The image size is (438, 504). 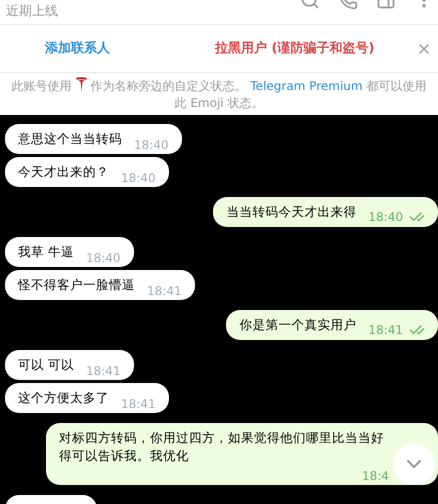 What do you see at coordinates (63, 398) in the screenshot?
I see `message-text: 这个方便太多了` at bounding box center [63, 398].